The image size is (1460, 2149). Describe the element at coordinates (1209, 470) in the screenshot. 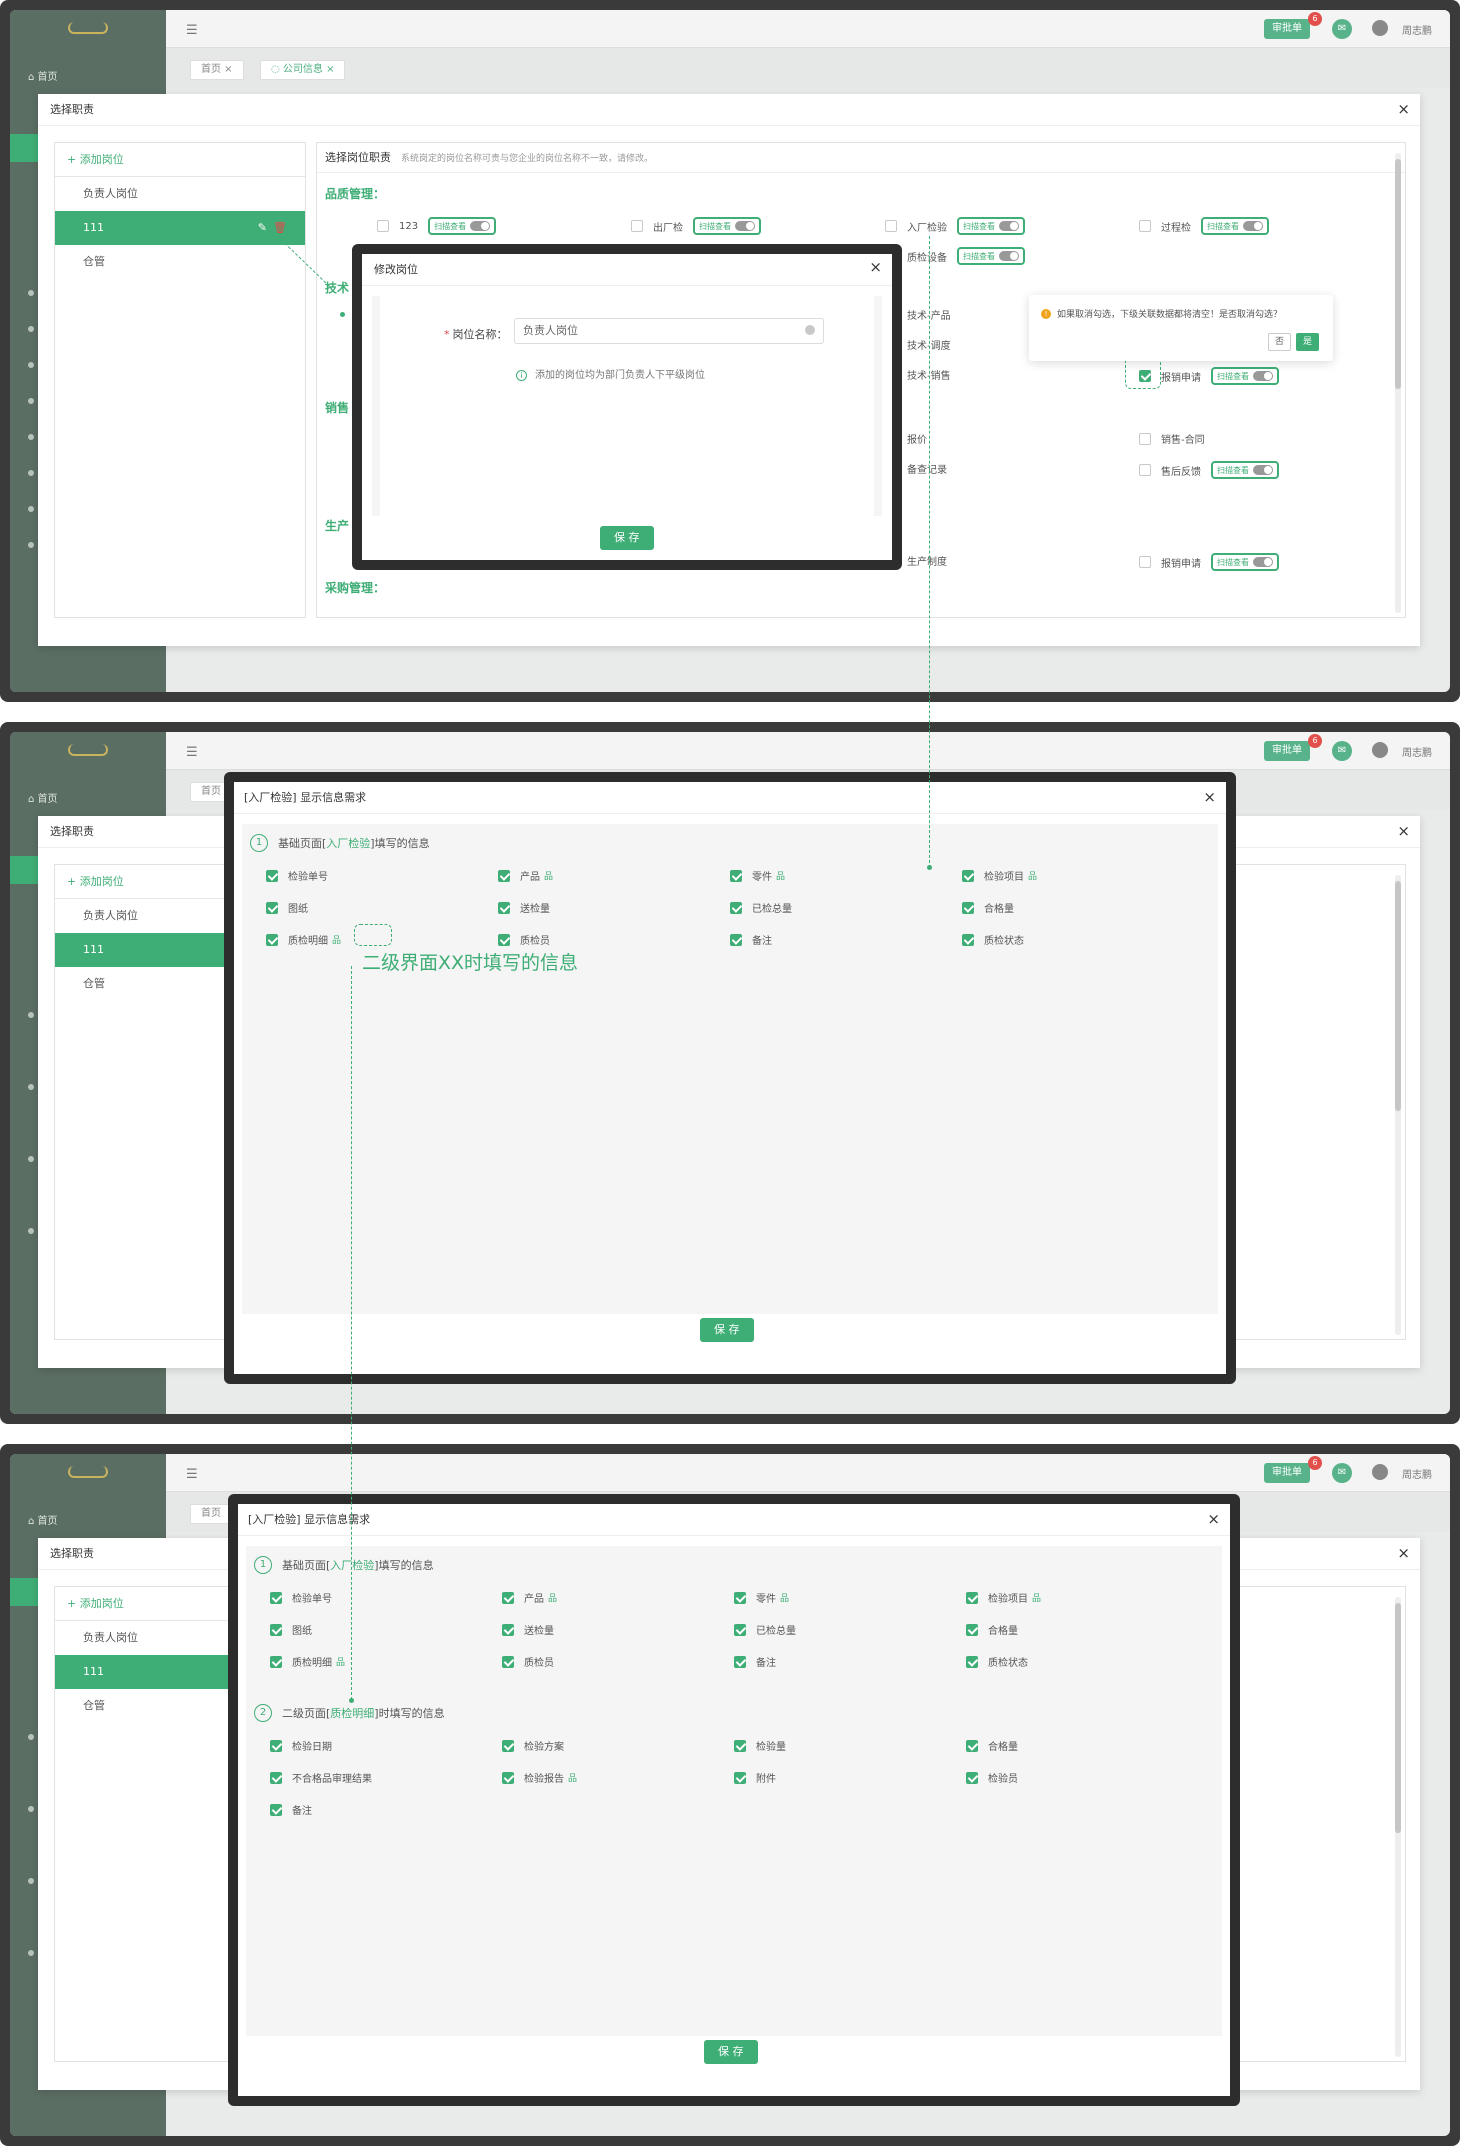

I see `option-aftersale: 售后反馈 扫描查看` at that location.